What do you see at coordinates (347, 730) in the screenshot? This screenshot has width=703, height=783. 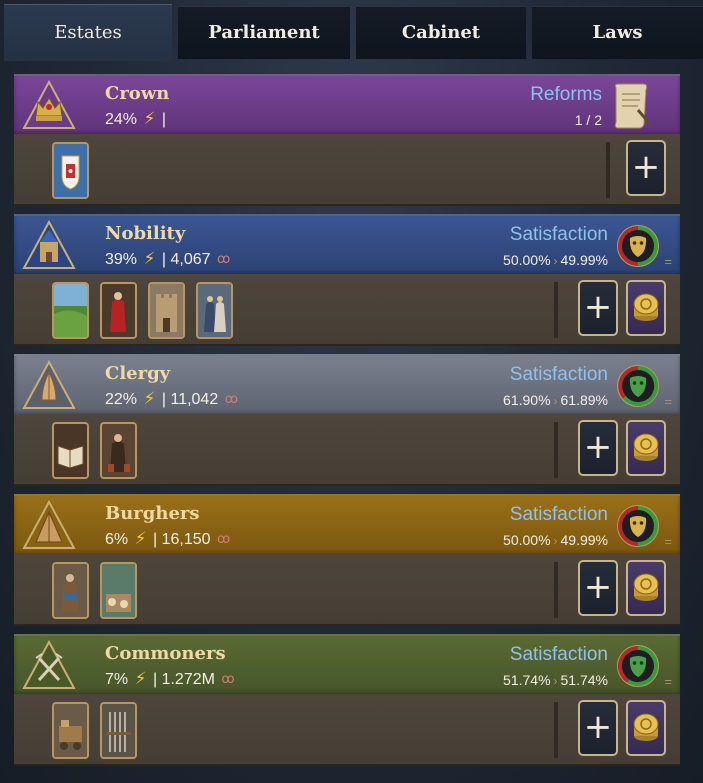 I see `commoners-slots: +` at bounding box center [347, 730].